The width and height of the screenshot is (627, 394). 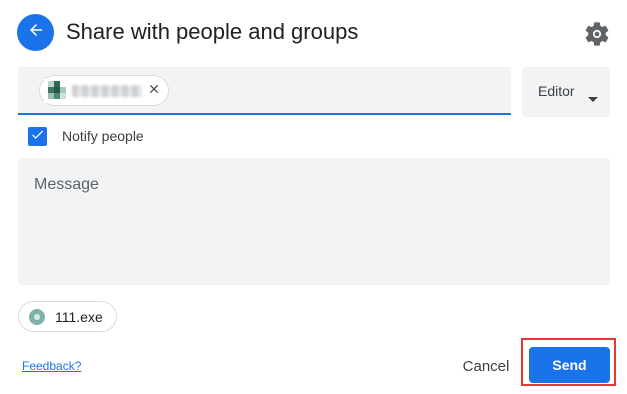 I want to click on arrow-left-icon, so click(x=36, y=32).